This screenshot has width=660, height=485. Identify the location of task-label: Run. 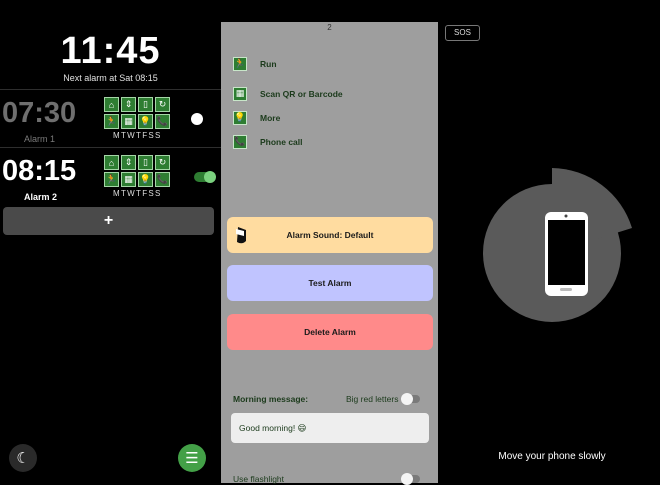
(268, 63).